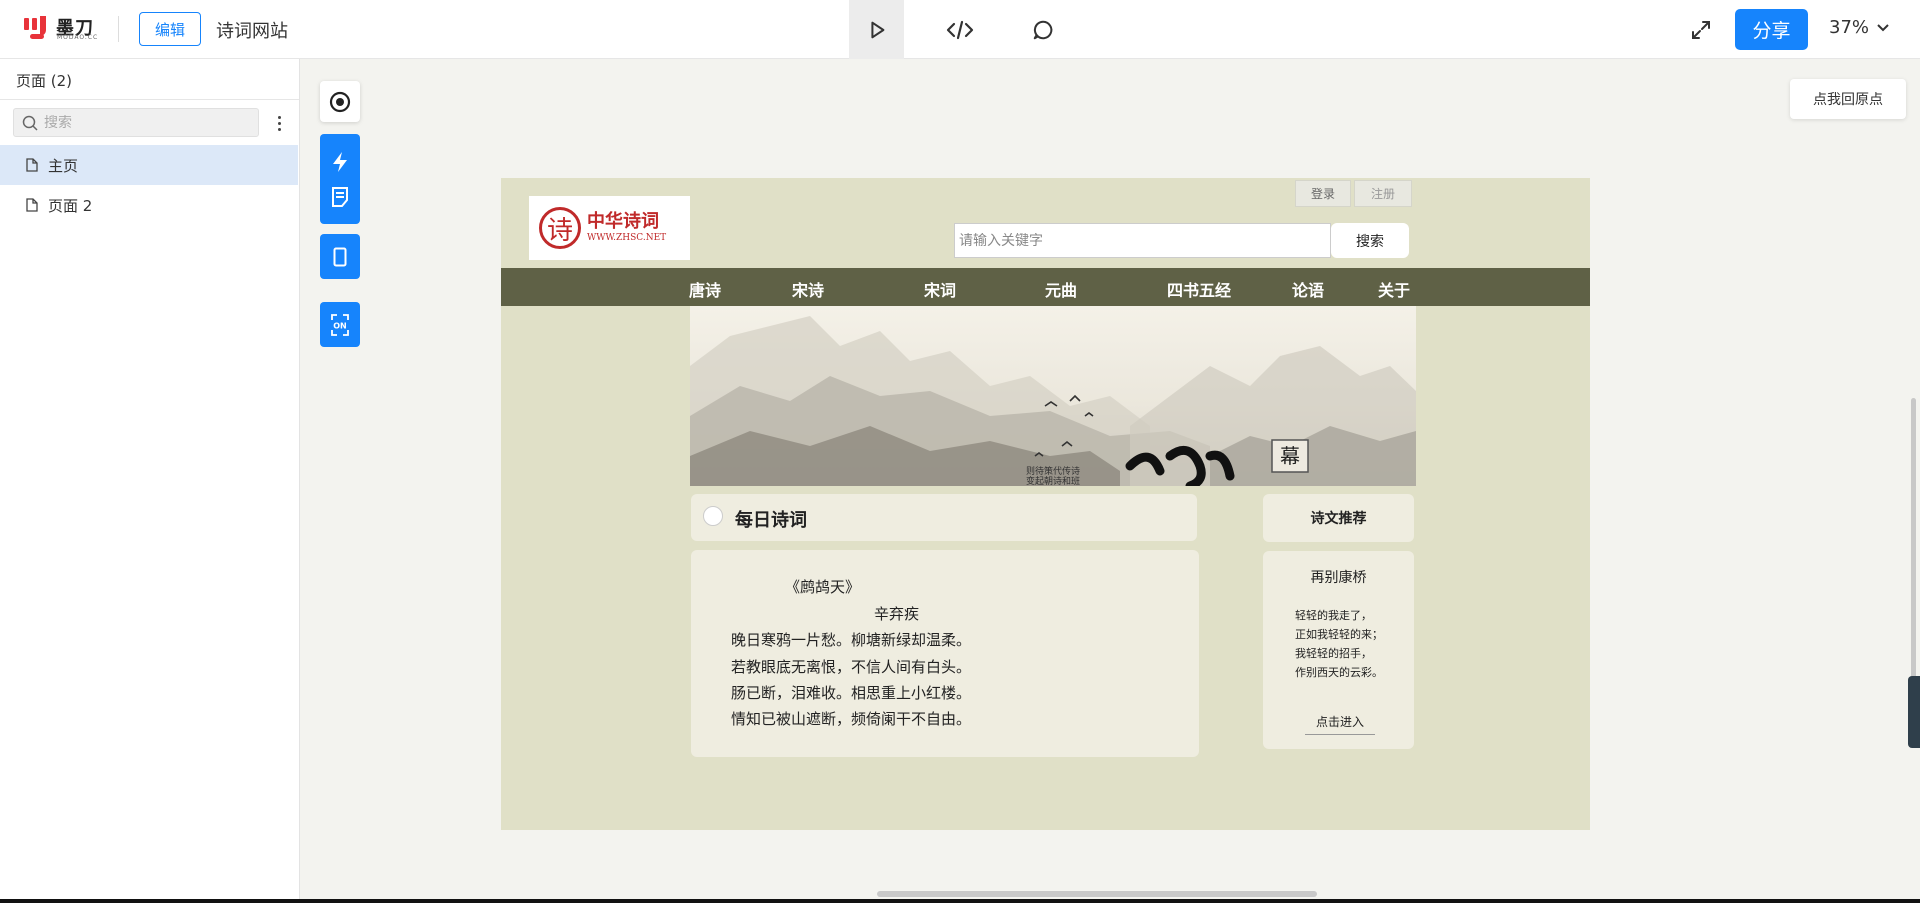  I want to click on nav-analects: 论语, so click(1308, 289).